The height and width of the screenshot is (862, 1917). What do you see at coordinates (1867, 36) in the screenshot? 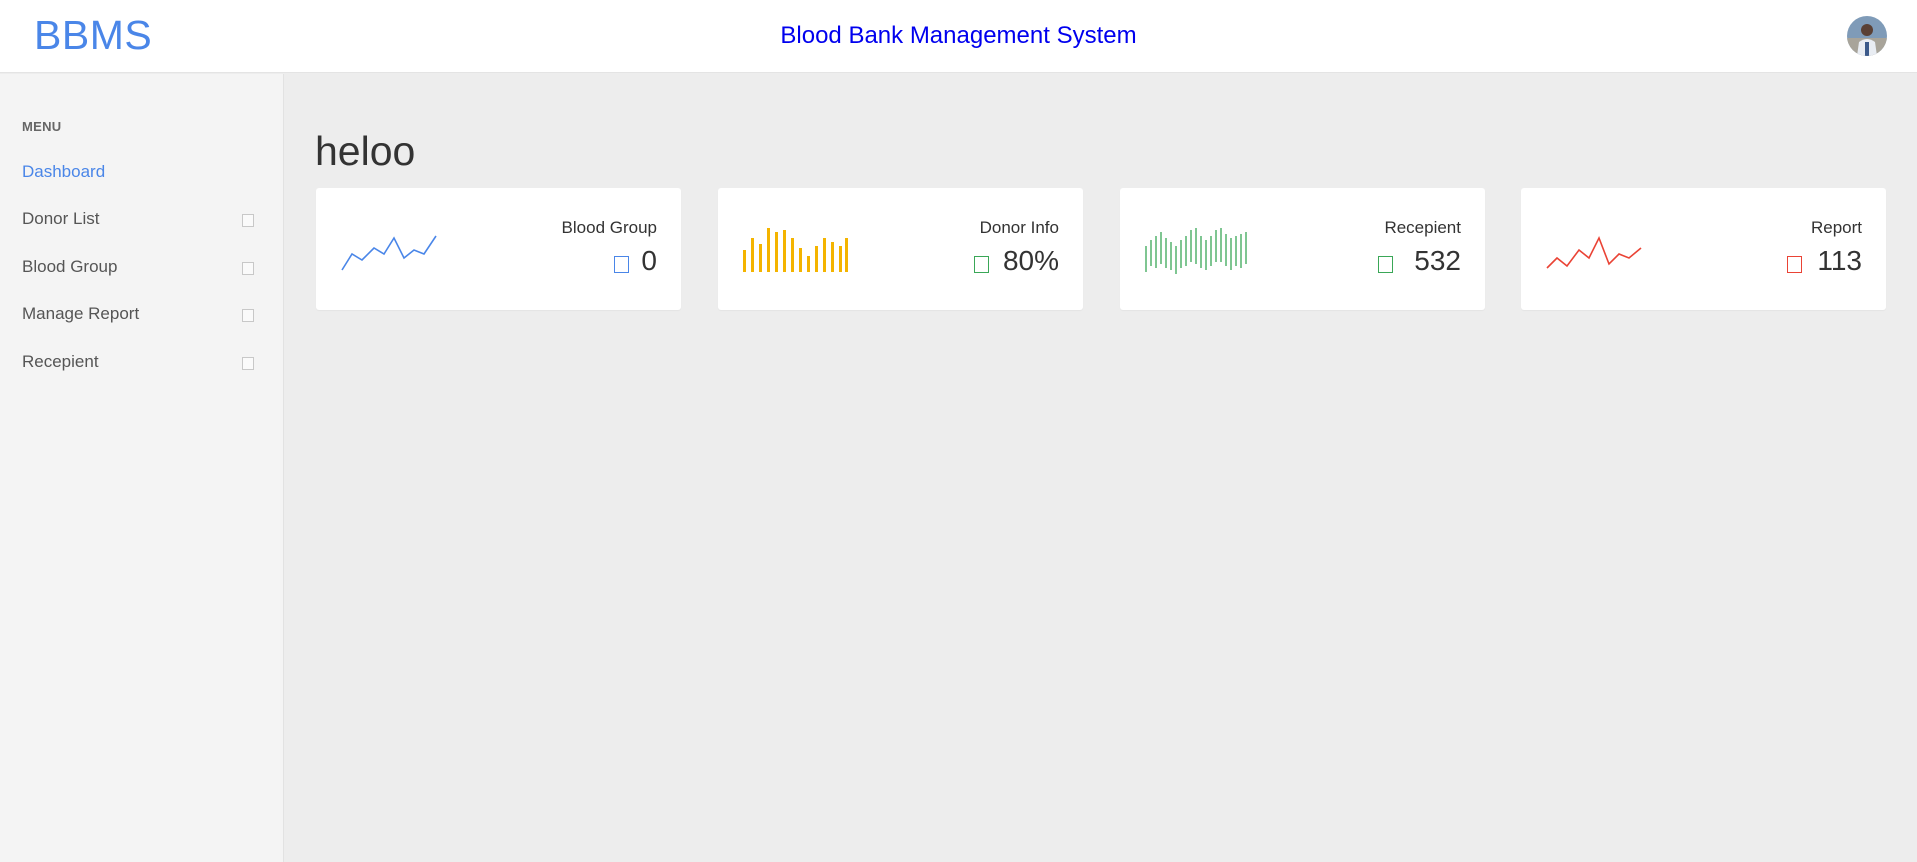
I see `user-avatar-icon` at bounding box center [1867, 36].